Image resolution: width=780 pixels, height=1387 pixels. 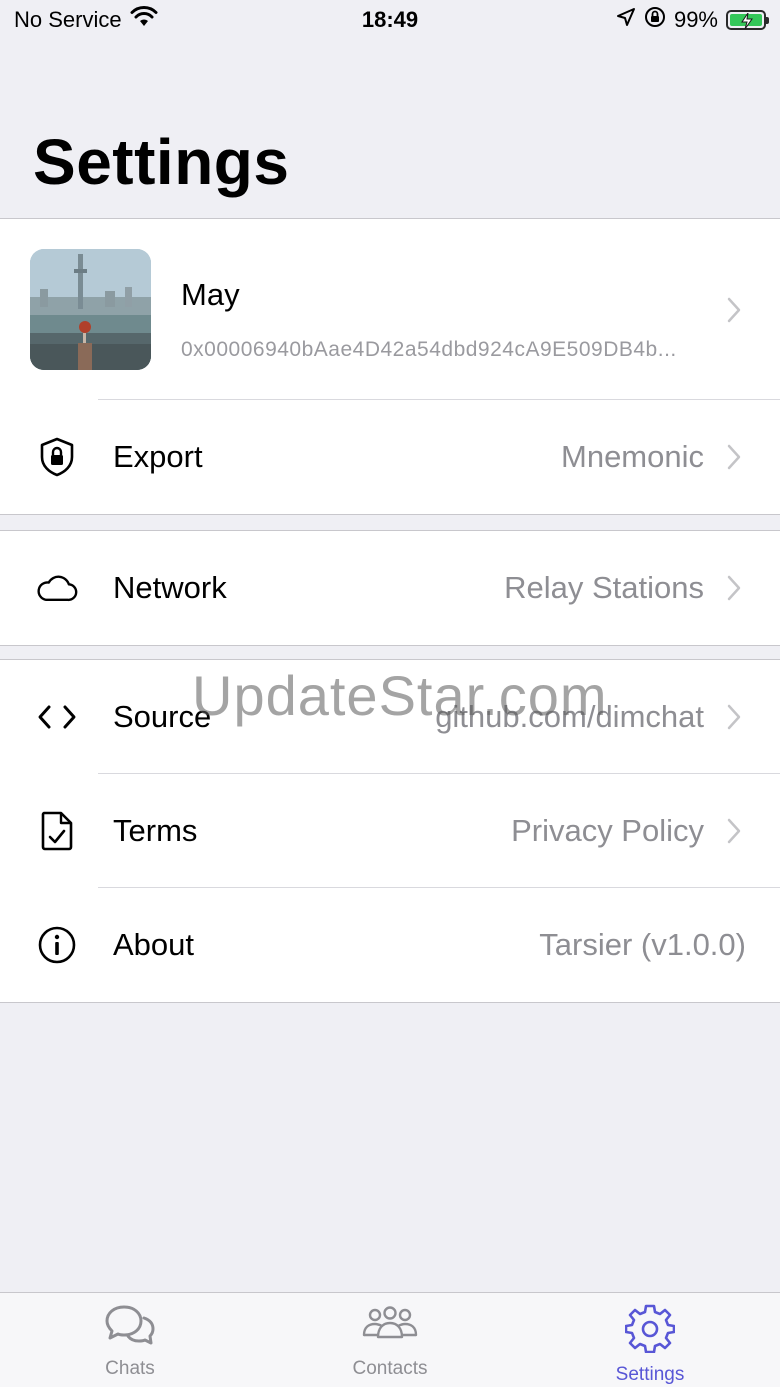 I want to click on terms-label: Terms, so click(x=155, y=830).